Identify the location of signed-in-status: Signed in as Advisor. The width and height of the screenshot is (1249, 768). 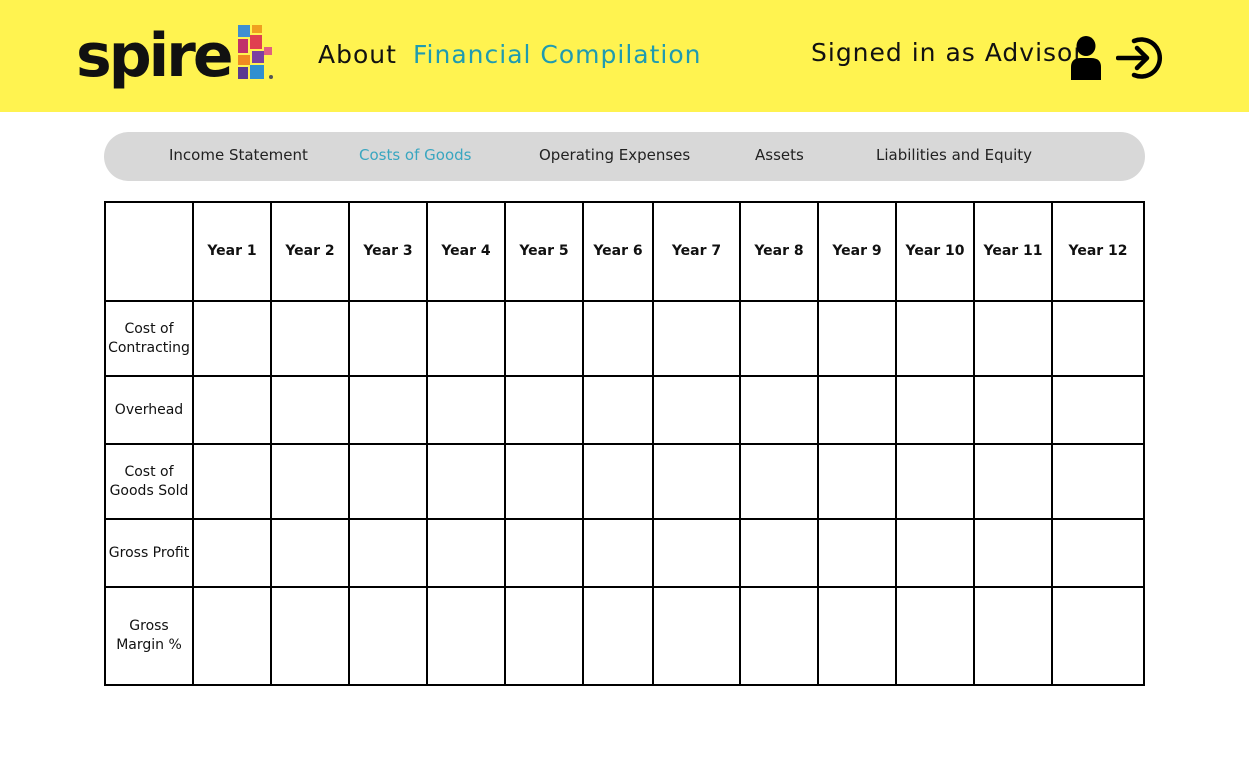
(948, 52).